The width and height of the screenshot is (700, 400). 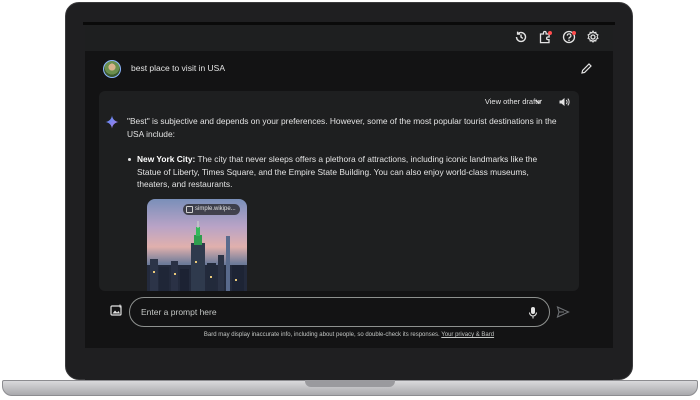 I want to click on edit-prompt-button, so click(x=586, y=68).